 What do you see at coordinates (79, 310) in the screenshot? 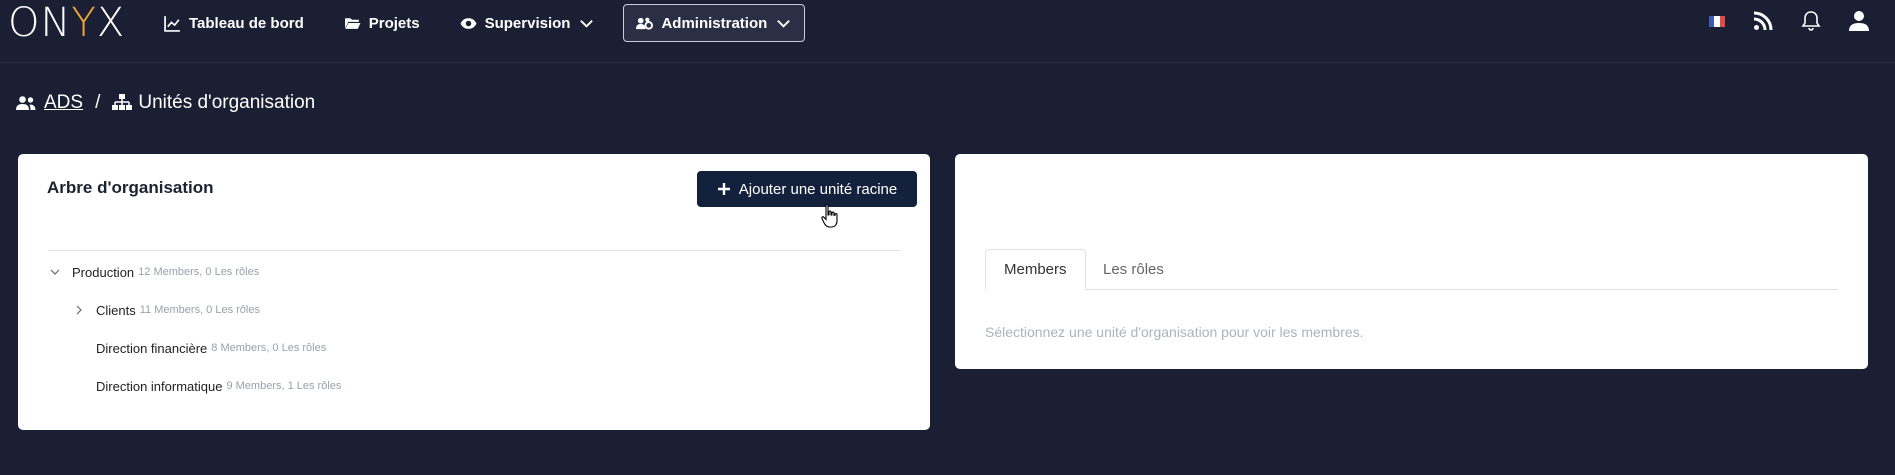
I see `chevron-right-icon` at bounding box center [79, 310].